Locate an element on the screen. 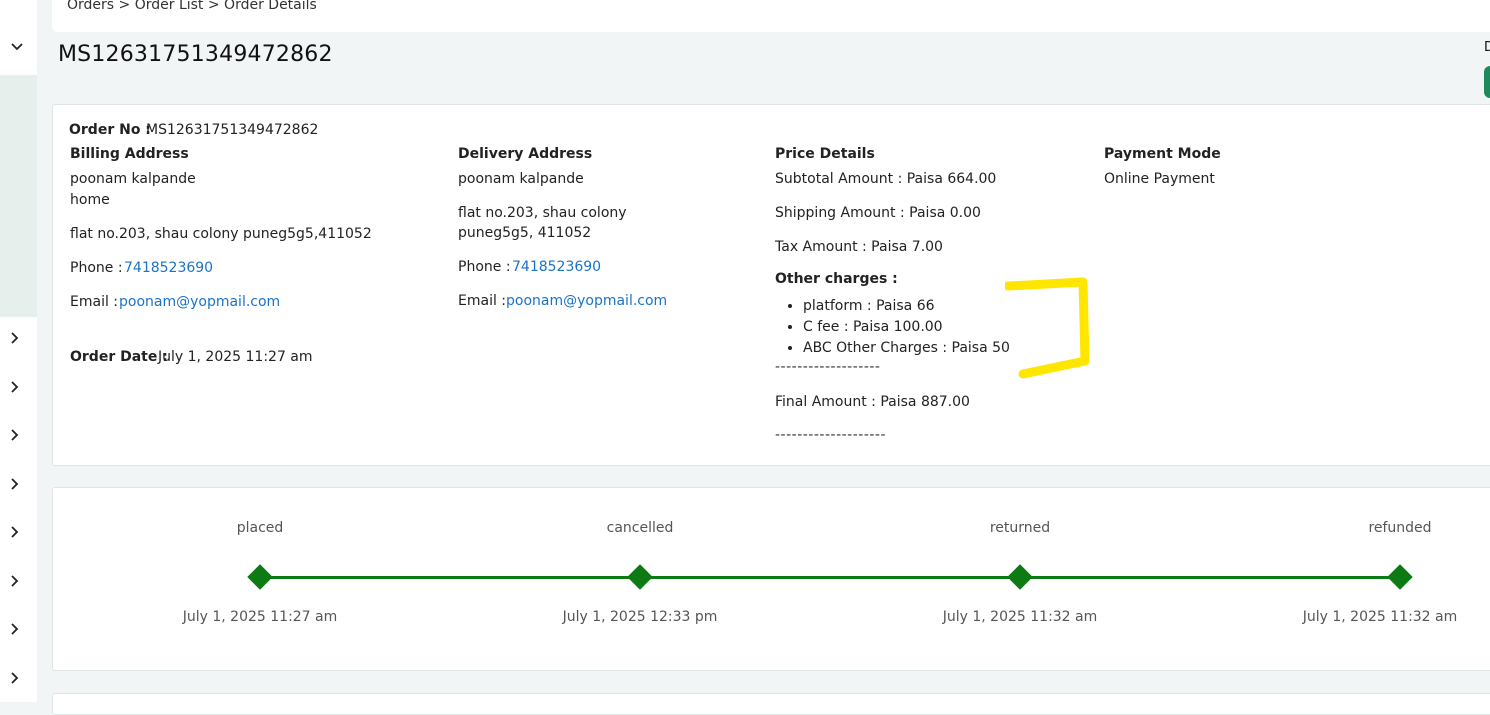  billing-address-heading: Billing Address is located at coordinates (129, 154).